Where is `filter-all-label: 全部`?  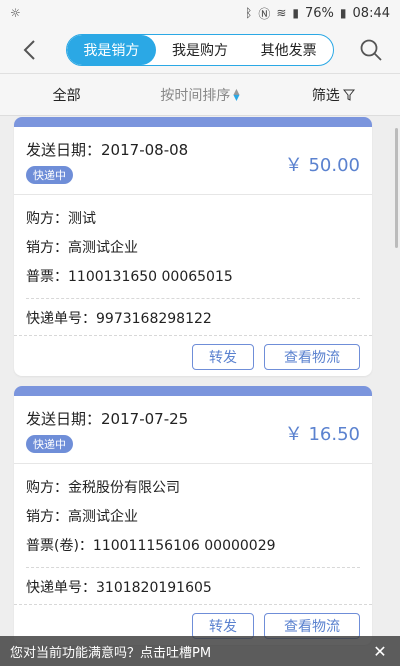 filter-all-label: 全部 is located at coordinates (66, 95).